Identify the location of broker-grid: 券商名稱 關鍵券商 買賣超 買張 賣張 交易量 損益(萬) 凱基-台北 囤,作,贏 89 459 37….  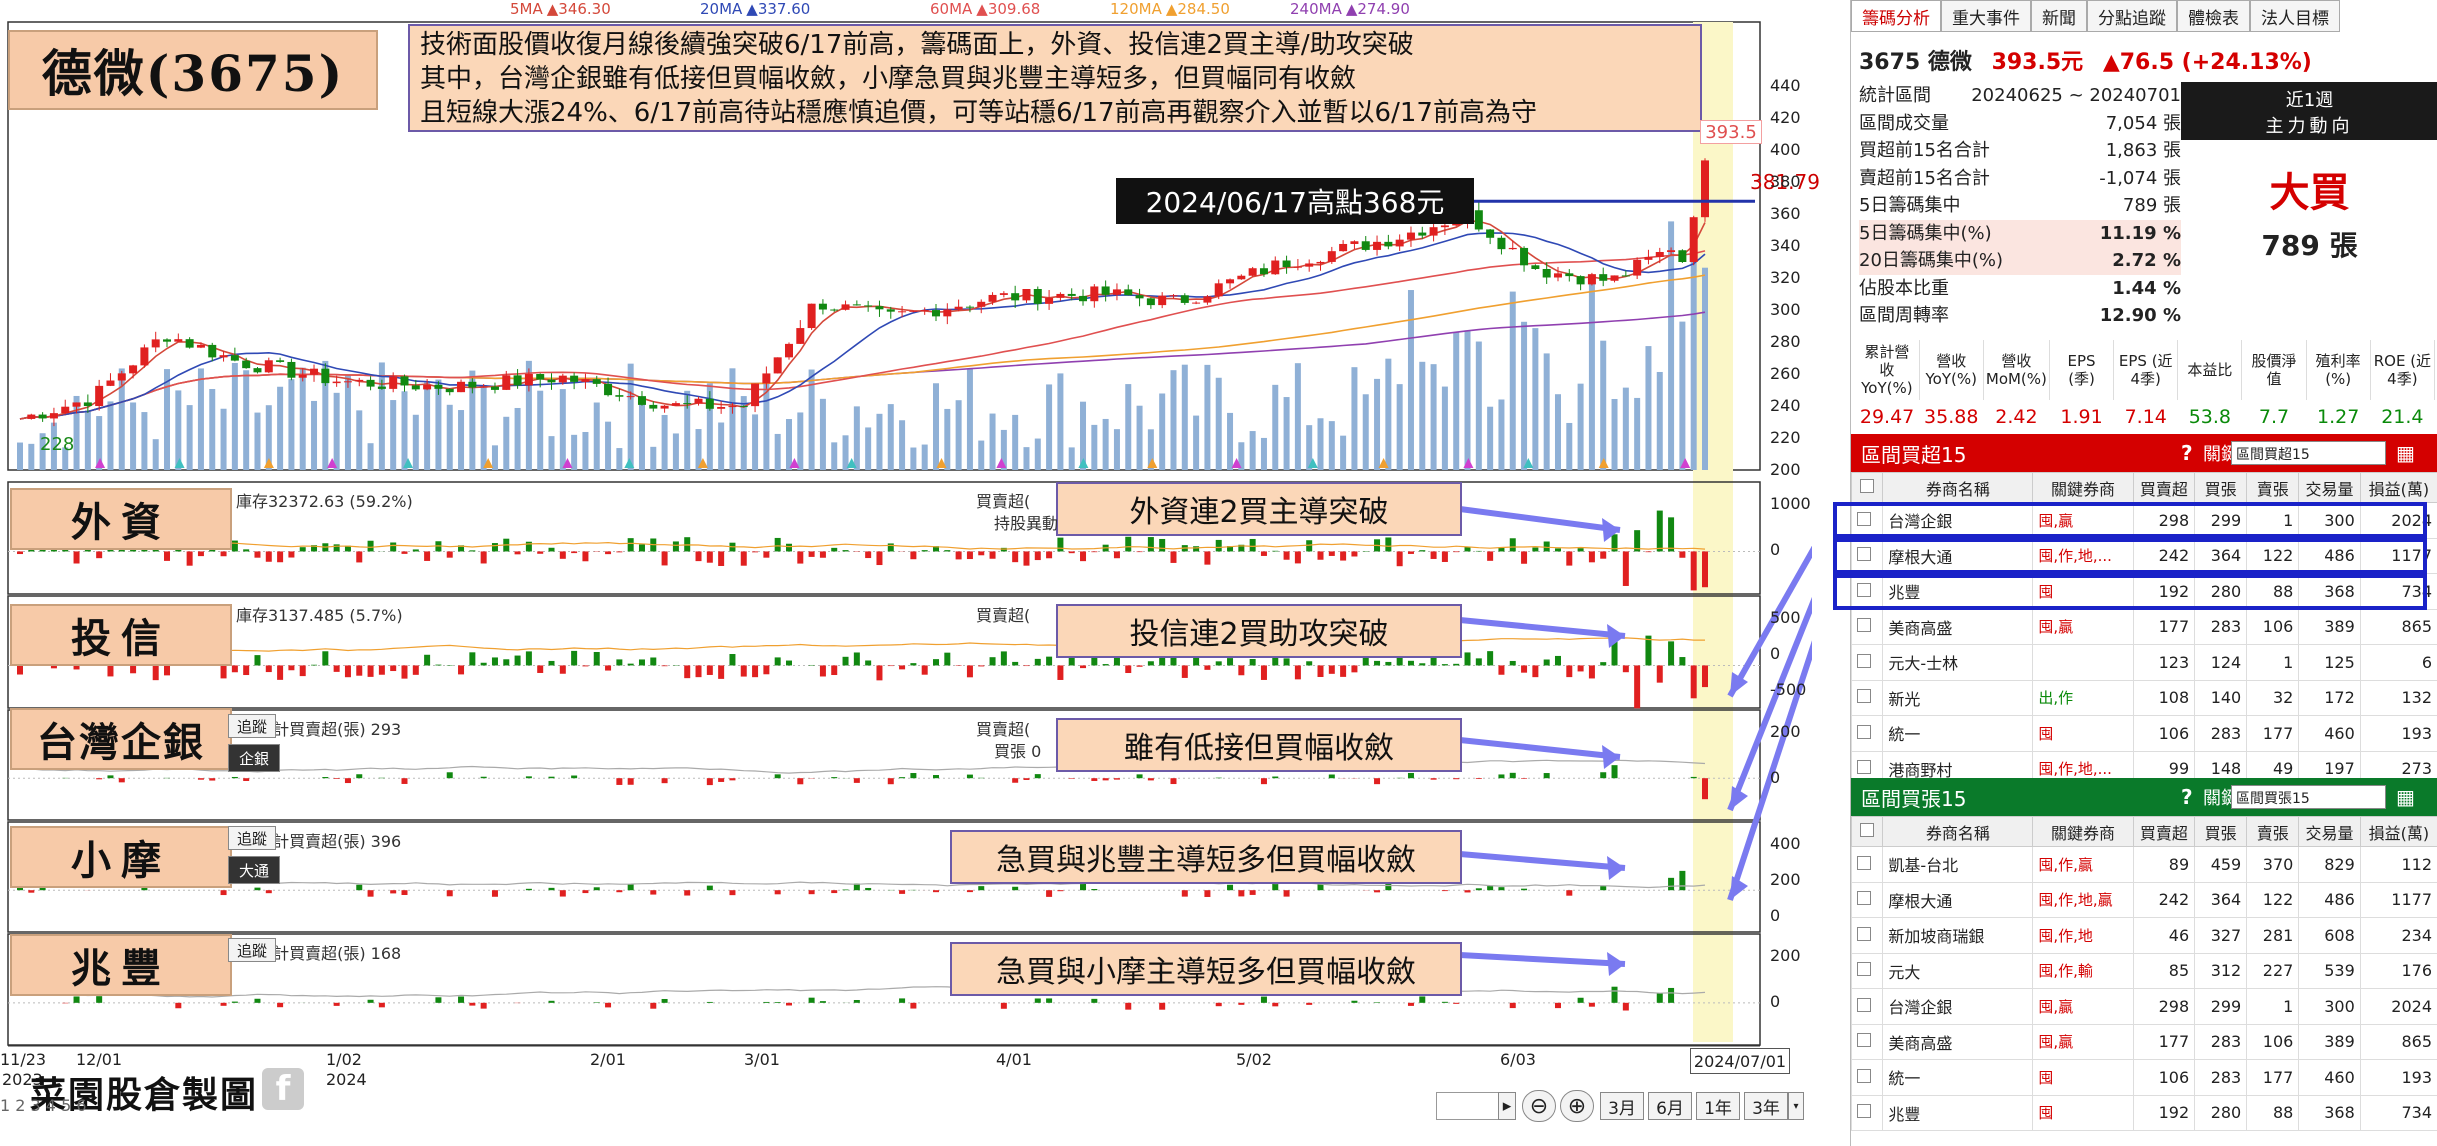
(2143, 973).